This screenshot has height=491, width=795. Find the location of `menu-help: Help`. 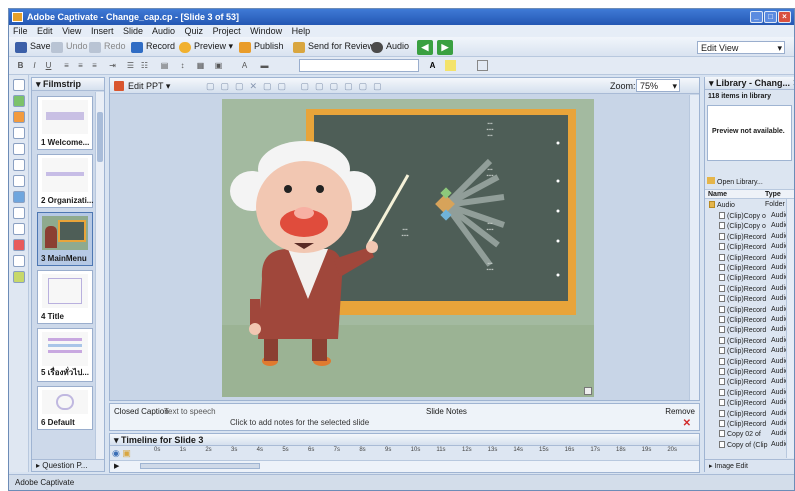

menu-help: Help is located at coordinates (301, 31).